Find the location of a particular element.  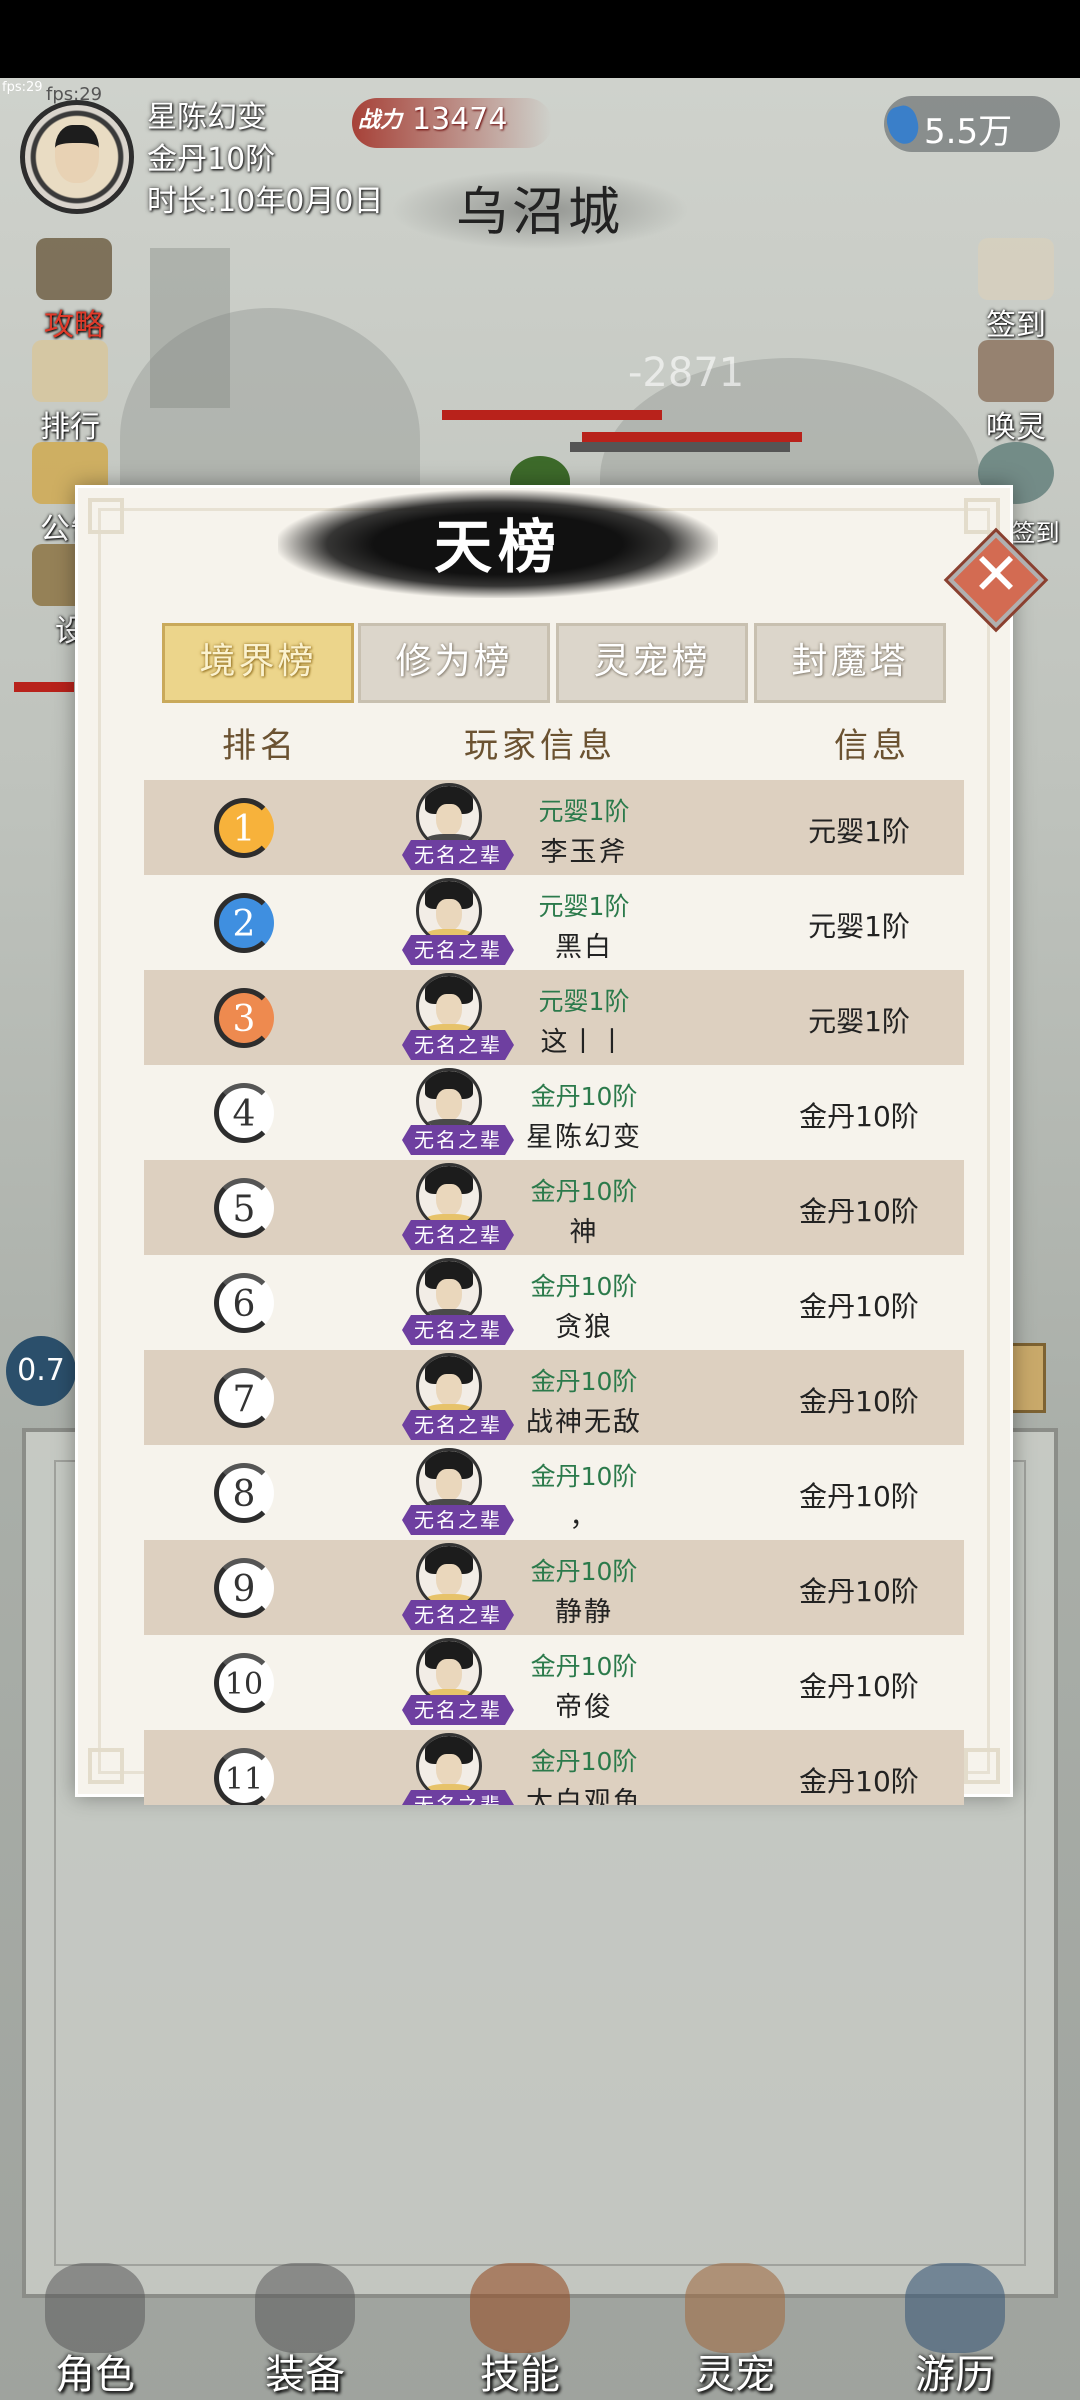

table-row: 9 无名之辈 金丹10阶 静静 金丹10阶 is located at coordinates (554, 1587).